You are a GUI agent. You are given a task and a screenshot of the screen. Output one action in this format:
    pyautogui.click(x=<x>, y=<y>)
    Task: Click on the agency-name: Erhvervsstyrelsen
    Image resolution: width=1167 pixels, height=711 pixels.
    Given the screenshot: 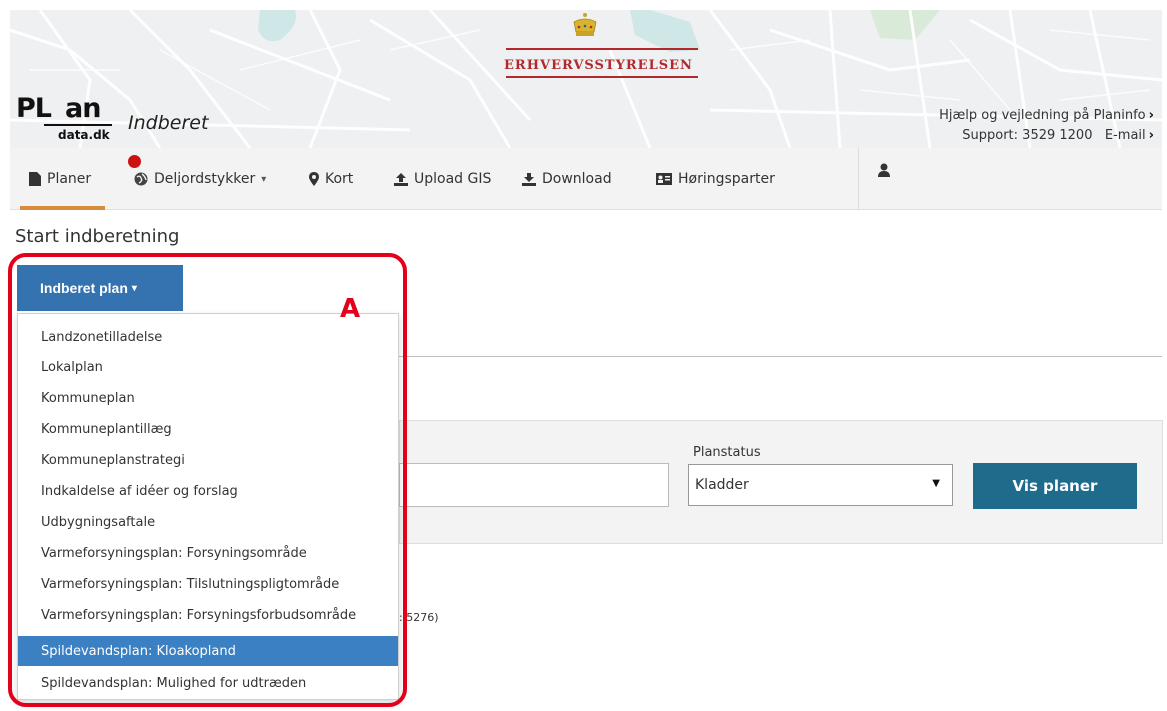 What is the action you would take?
    pyautogui.click(x=598, y=65)
    